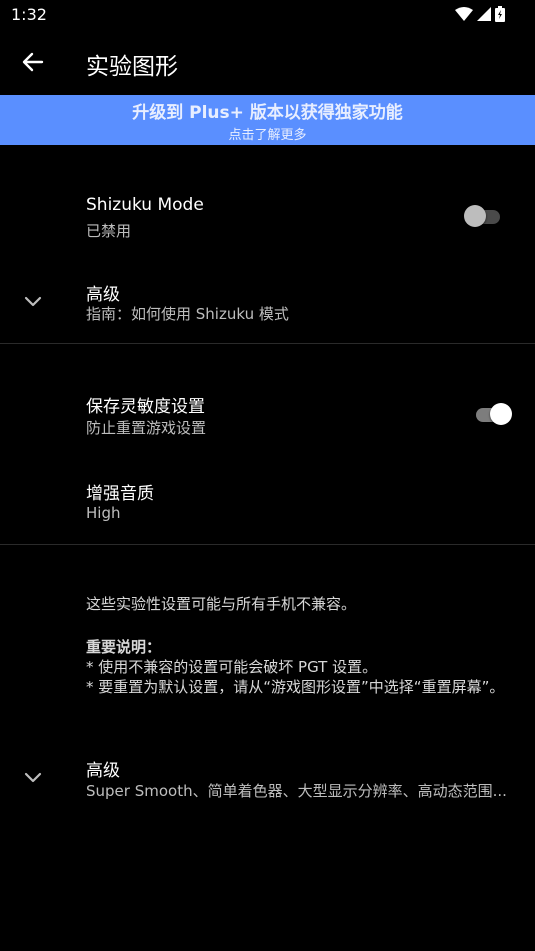  I want to click on page-title: 实验图形, so click(132, 67).